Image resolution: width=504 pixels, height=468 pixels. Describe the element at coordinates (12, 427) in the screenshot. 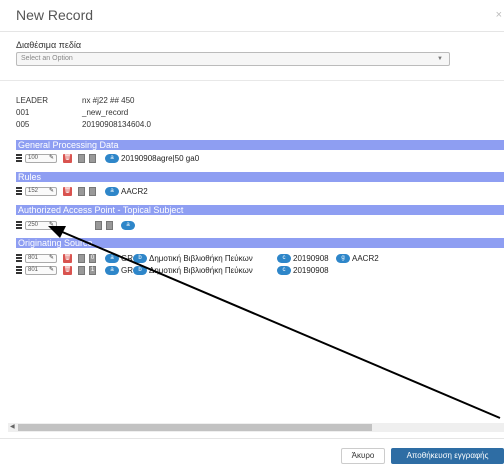

I see `scroll-left-icon: ◀` at that location.